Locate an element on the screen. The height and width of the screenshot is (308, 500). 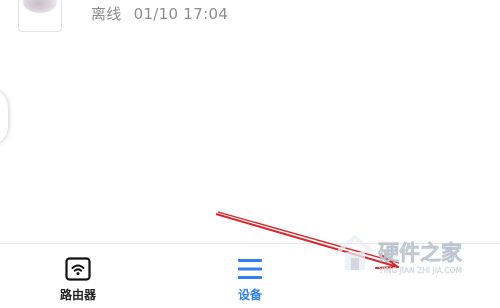
house-logo-icon is located at coordinates (355, 252).